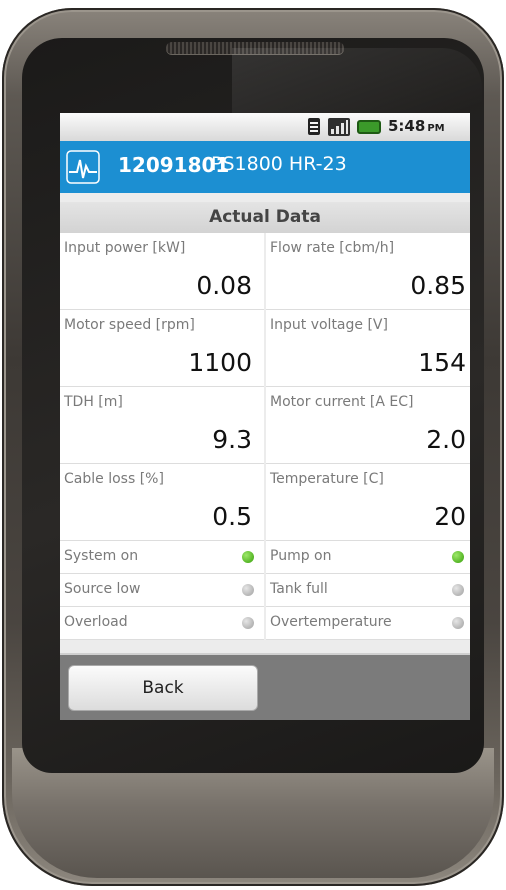  Describe the element at coordinates (162, 557) in the screenshot. I see `indicator-row: System on` at that location.